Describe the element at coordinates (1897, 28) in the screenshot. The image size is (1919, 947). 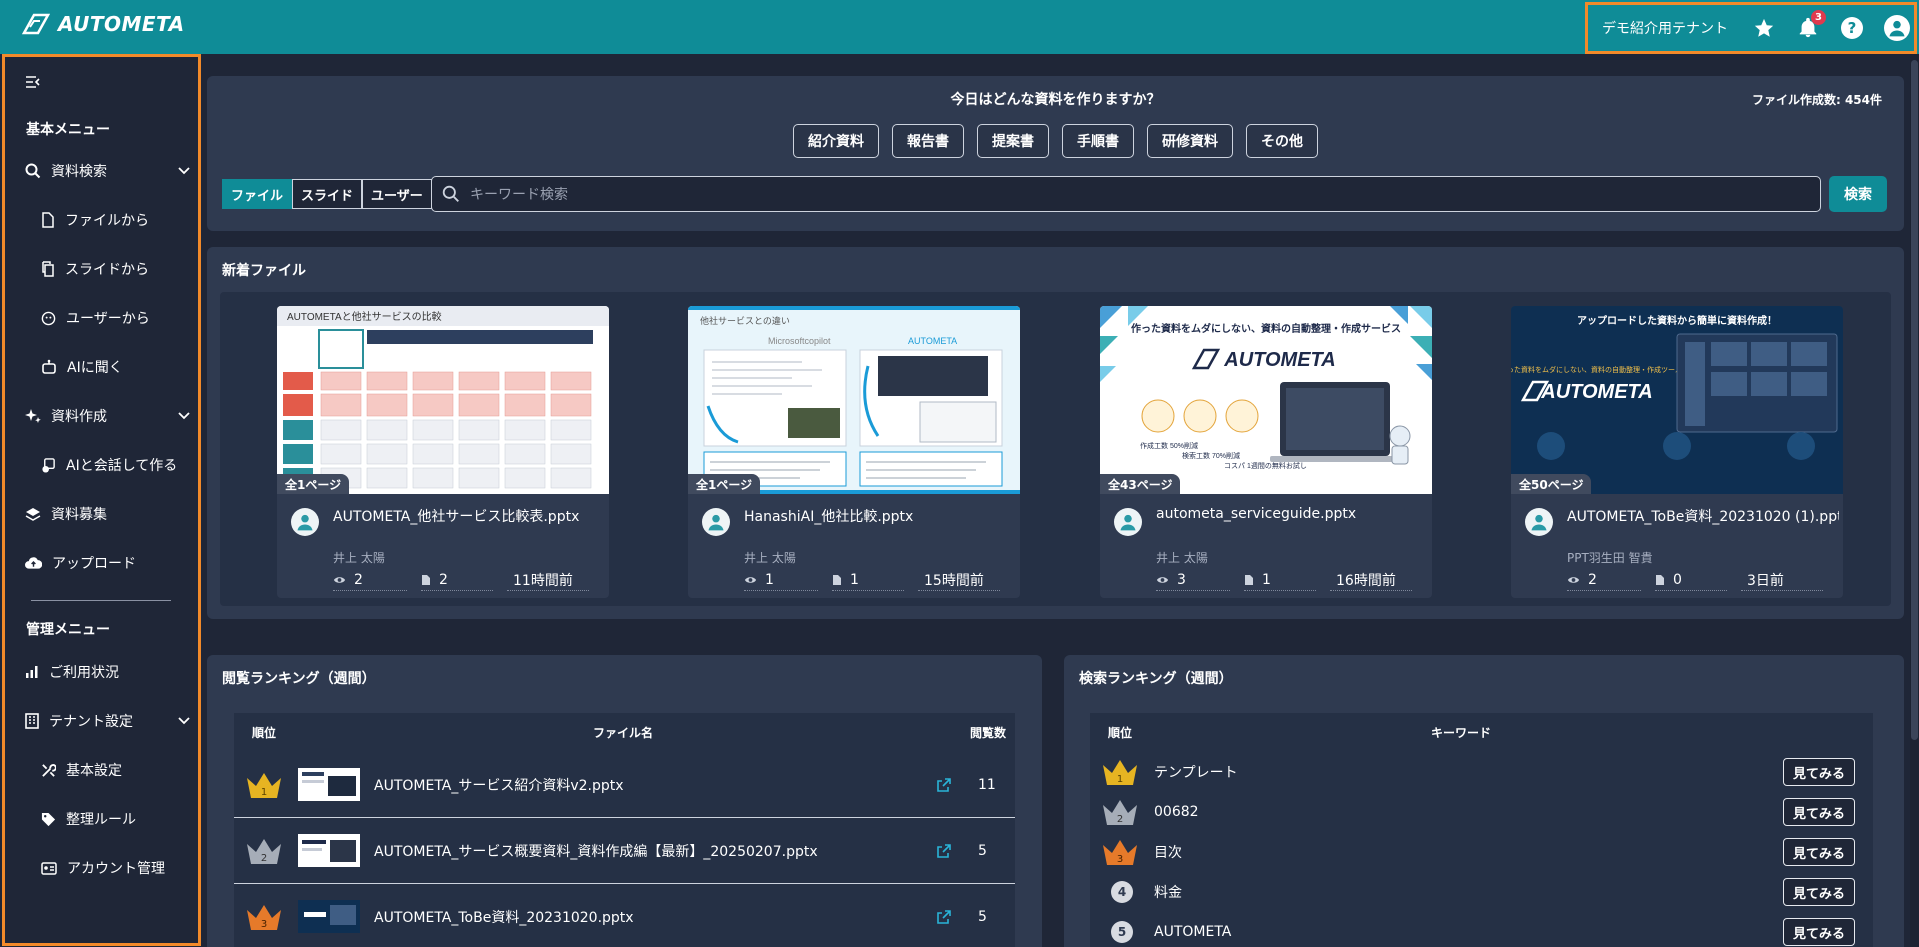
I see `user-avatar-icon` at that location.